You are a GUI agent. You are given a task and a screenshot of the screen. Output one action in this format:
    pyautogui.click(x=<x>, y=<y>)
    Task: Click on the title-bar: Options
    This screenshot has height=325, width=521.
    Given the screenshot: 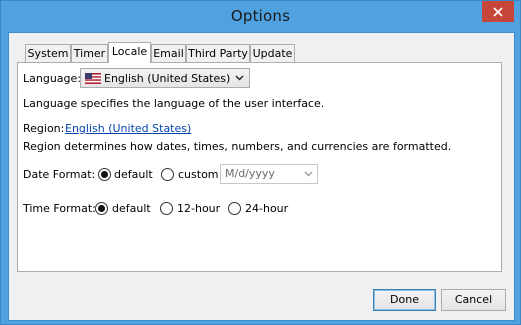 What is the action you would take?
    pyautogui.click(x=260, y=16)
    